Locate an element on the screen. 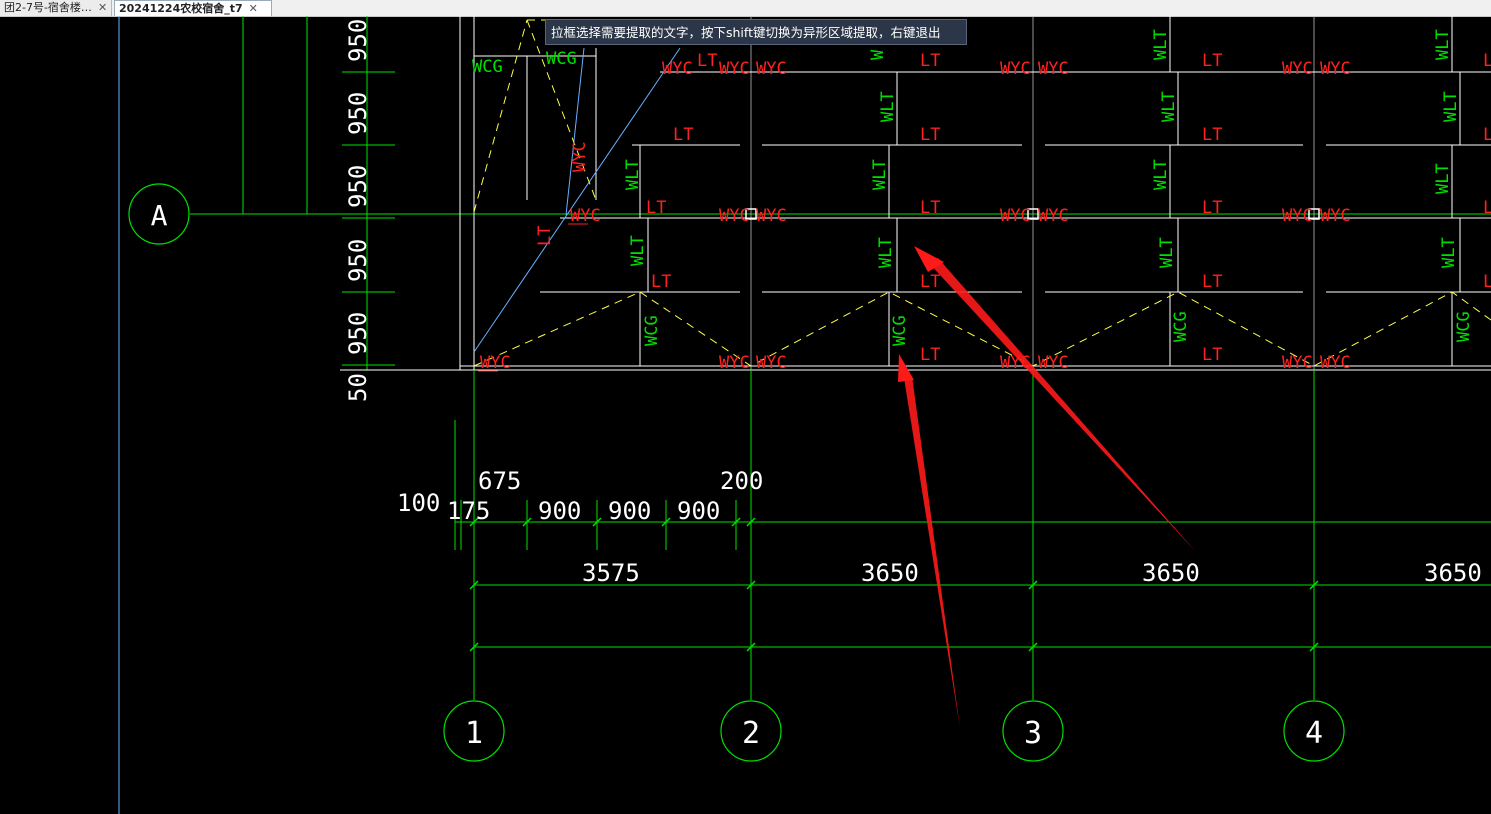 This screenshot has width=1491, height=814. arrow-2-head is located at coordinates (906, 368).